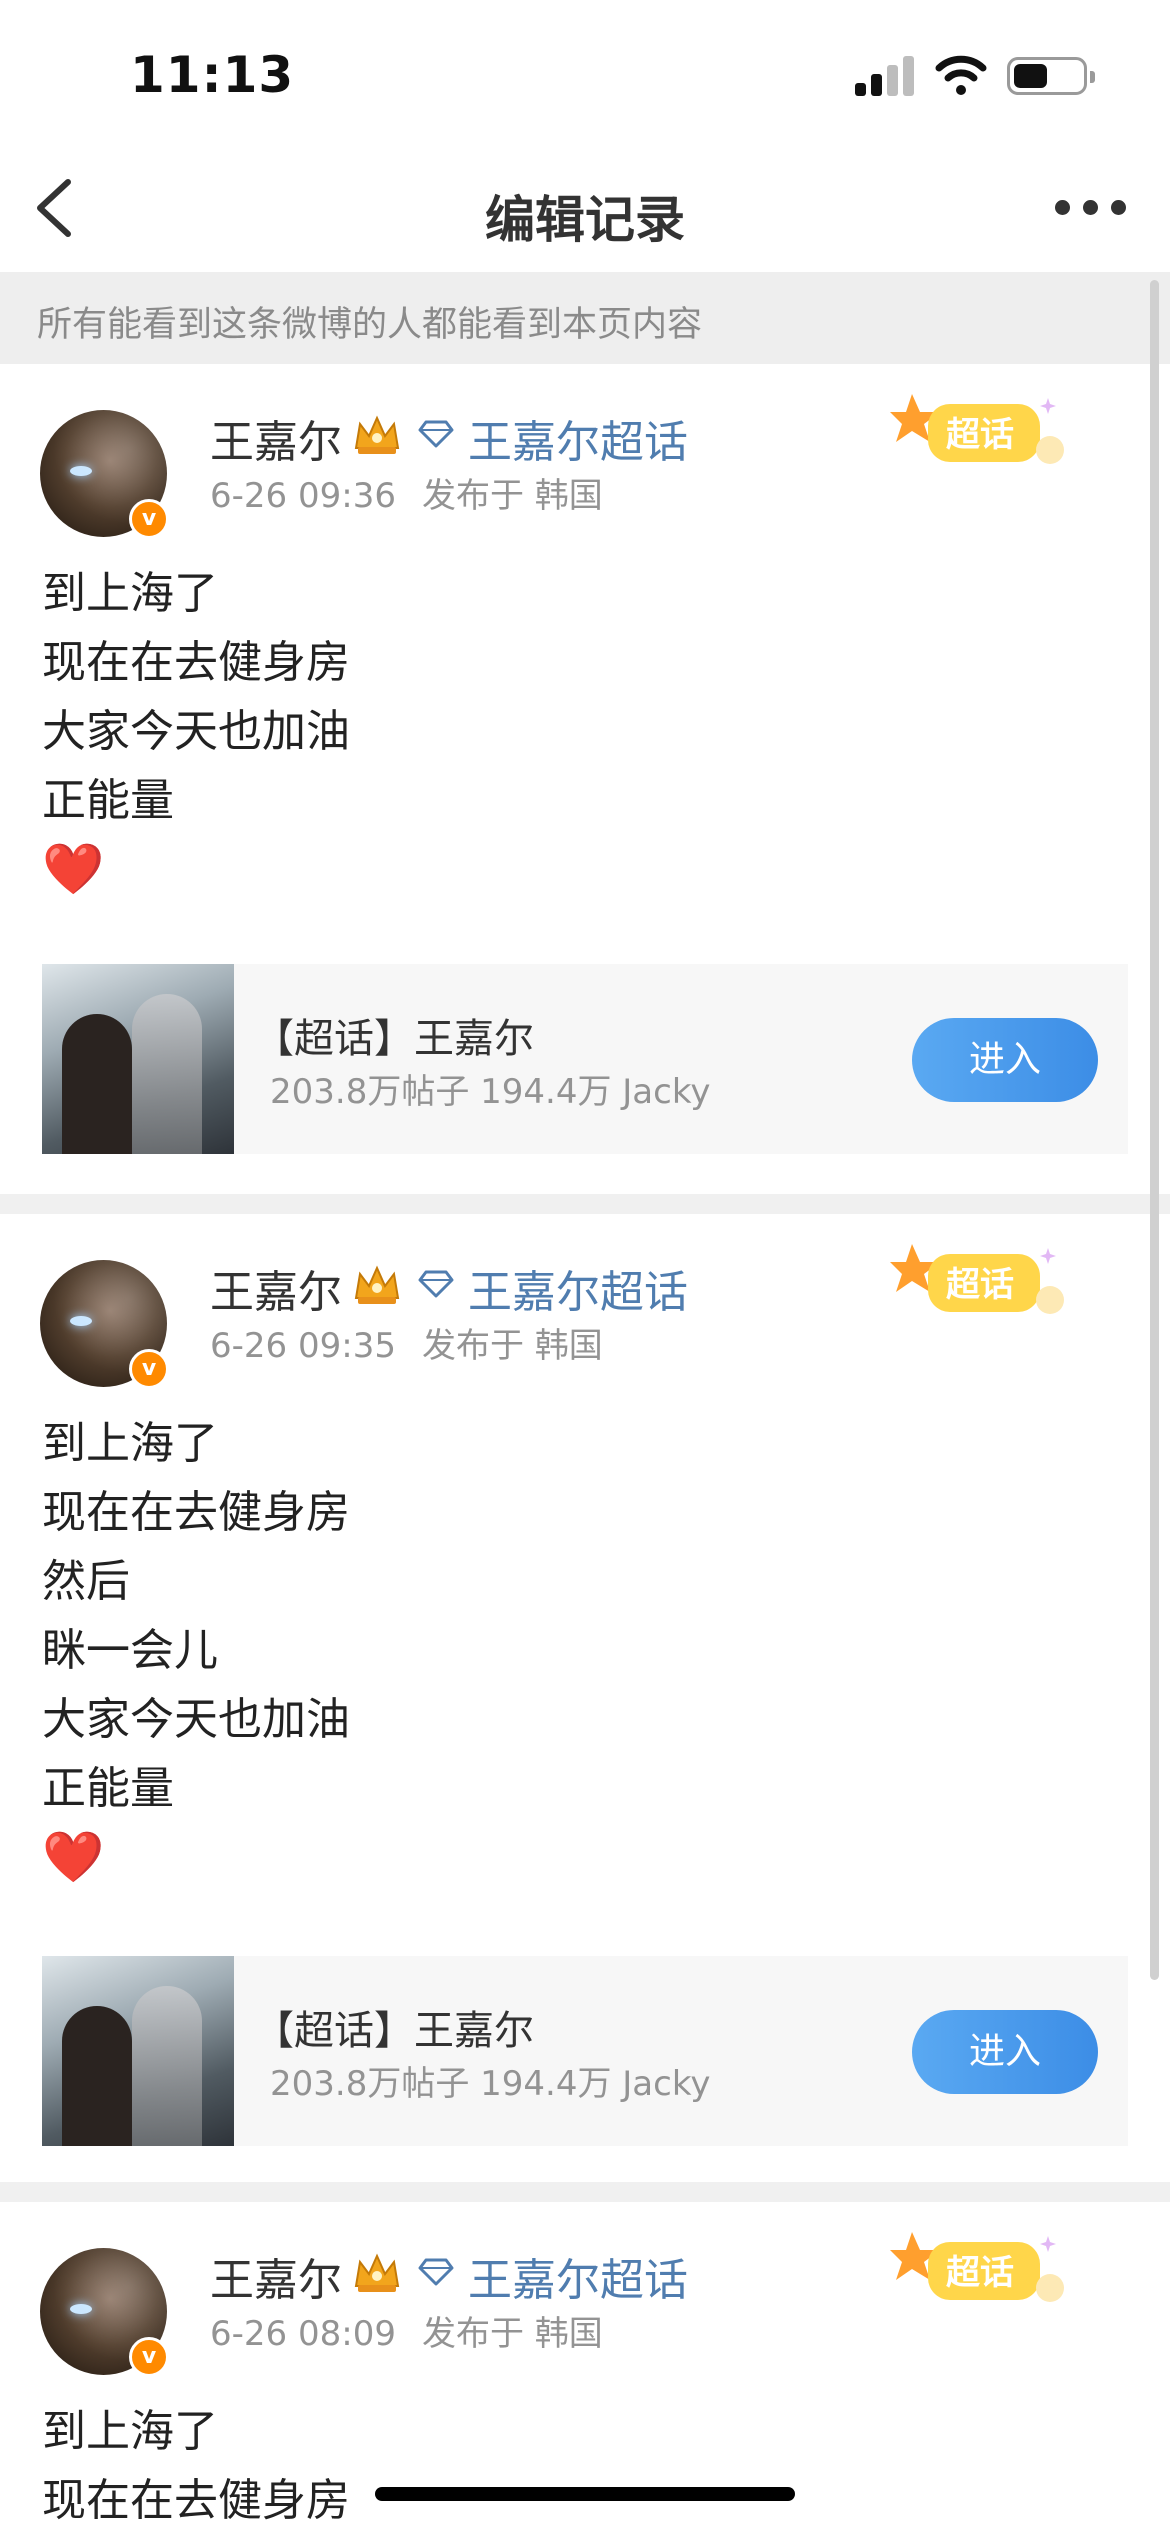 The width and height of the screenshot is (1170, 2532). I want to click on battery-icon, so click(1051, 76).